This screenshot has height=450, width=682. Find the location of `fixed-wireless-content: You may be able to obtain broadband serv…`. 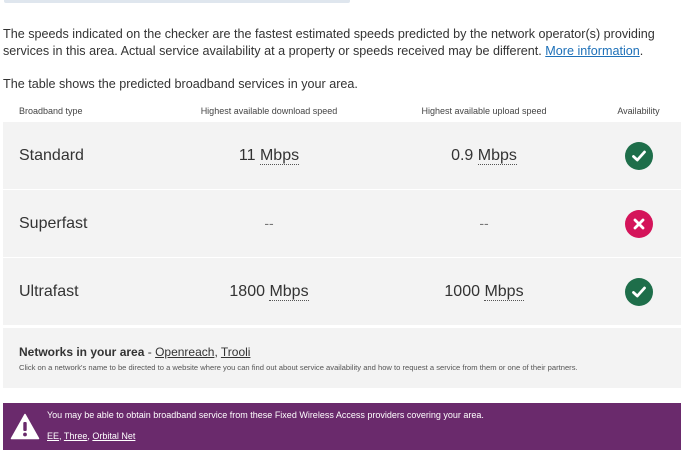

fixed-wireless-content: You may be able to obtain broadband serv… is located at coordinates (265, 426).